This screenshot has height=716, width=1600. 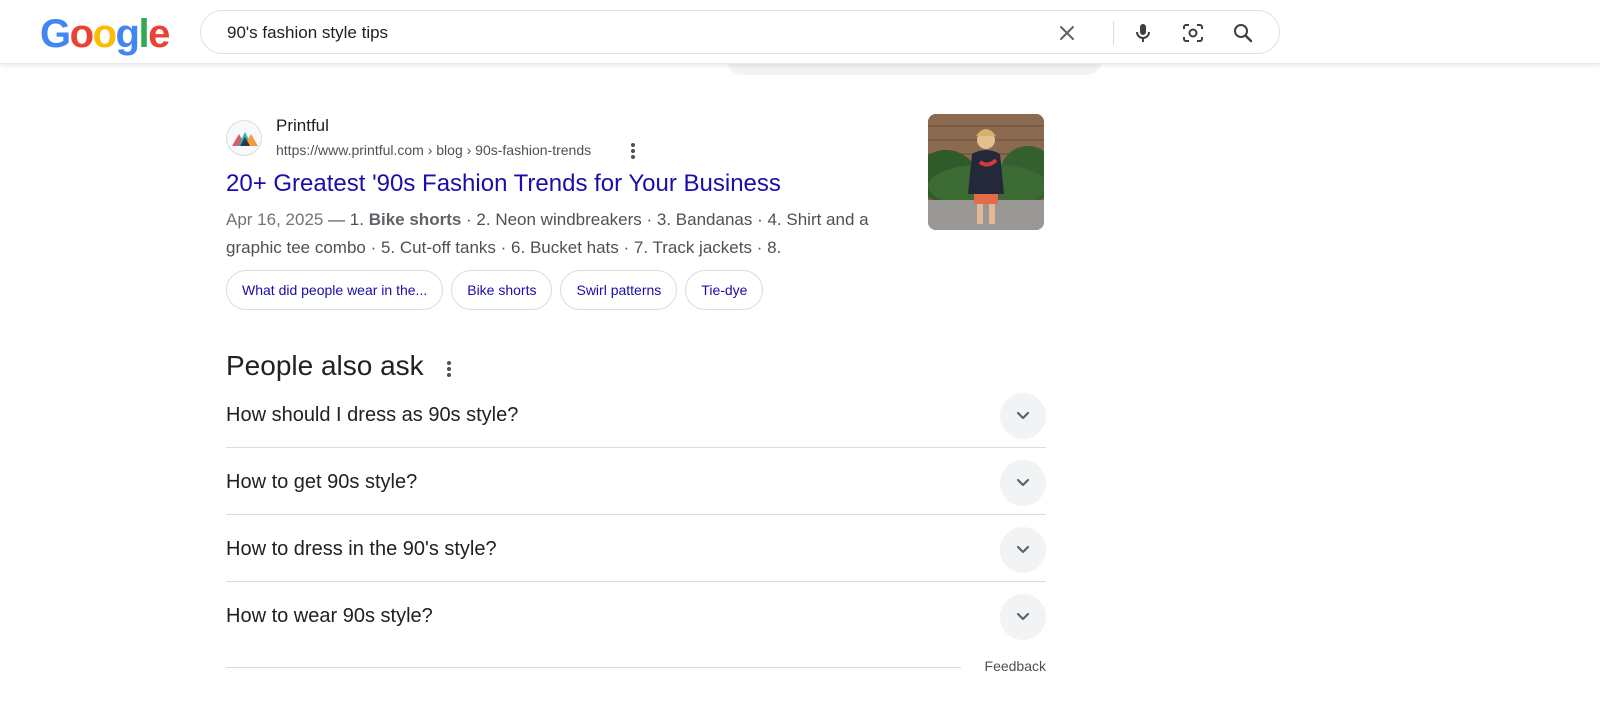 I want to click on header: Google 90's fashion style tips, so click(x=800, y=32).